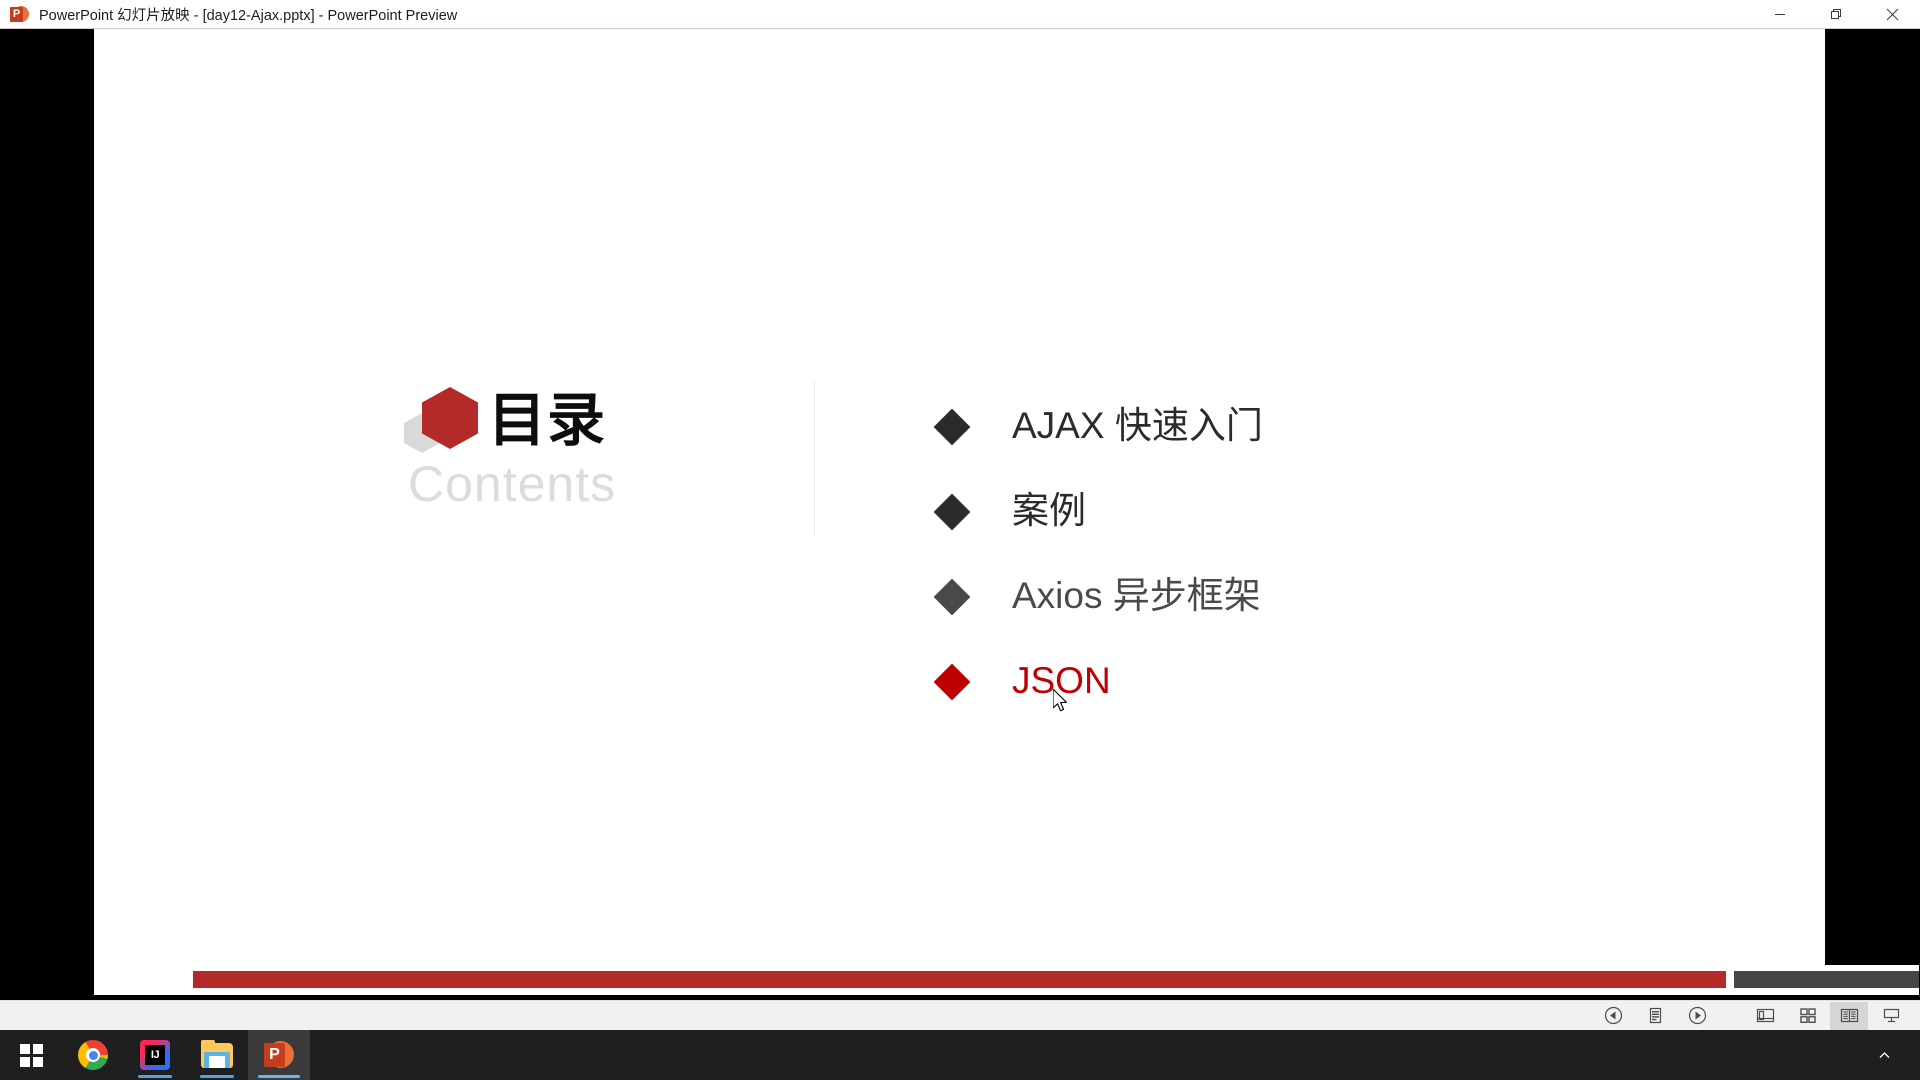 The image size is (1920, 1080). Describe the element at coordinates (1826, 979) in the screenshot. I see `progress-remaining` at that location.